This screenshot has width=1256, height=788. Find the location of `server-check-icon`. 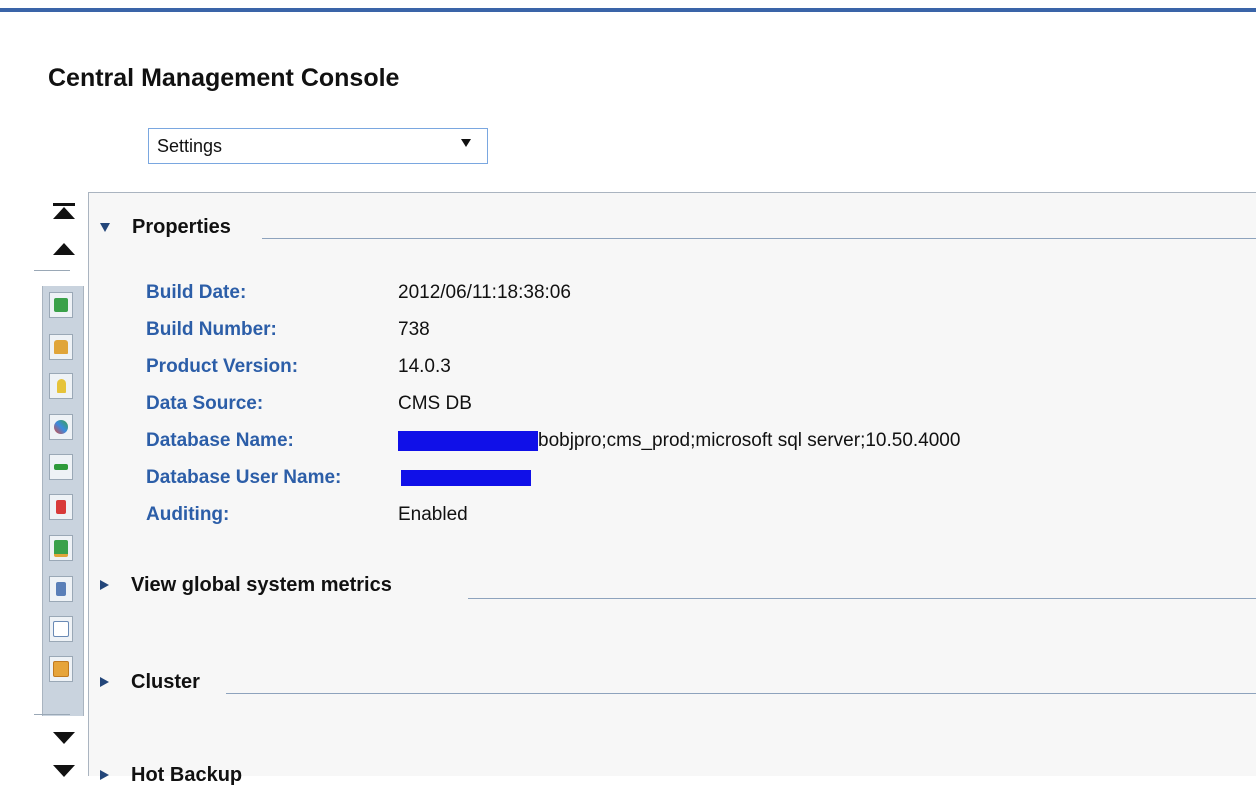

server-check-icon is located at coordinates (61, 305).